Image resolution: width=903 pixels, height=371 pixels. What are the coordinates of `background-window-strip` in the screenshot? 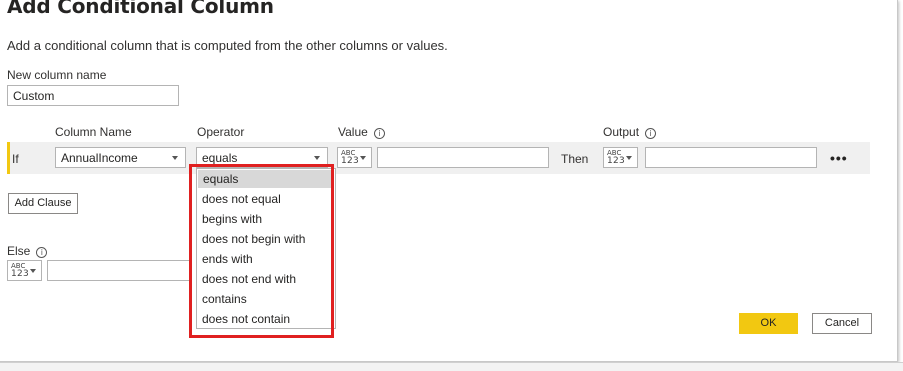 It's located at (451, 366).